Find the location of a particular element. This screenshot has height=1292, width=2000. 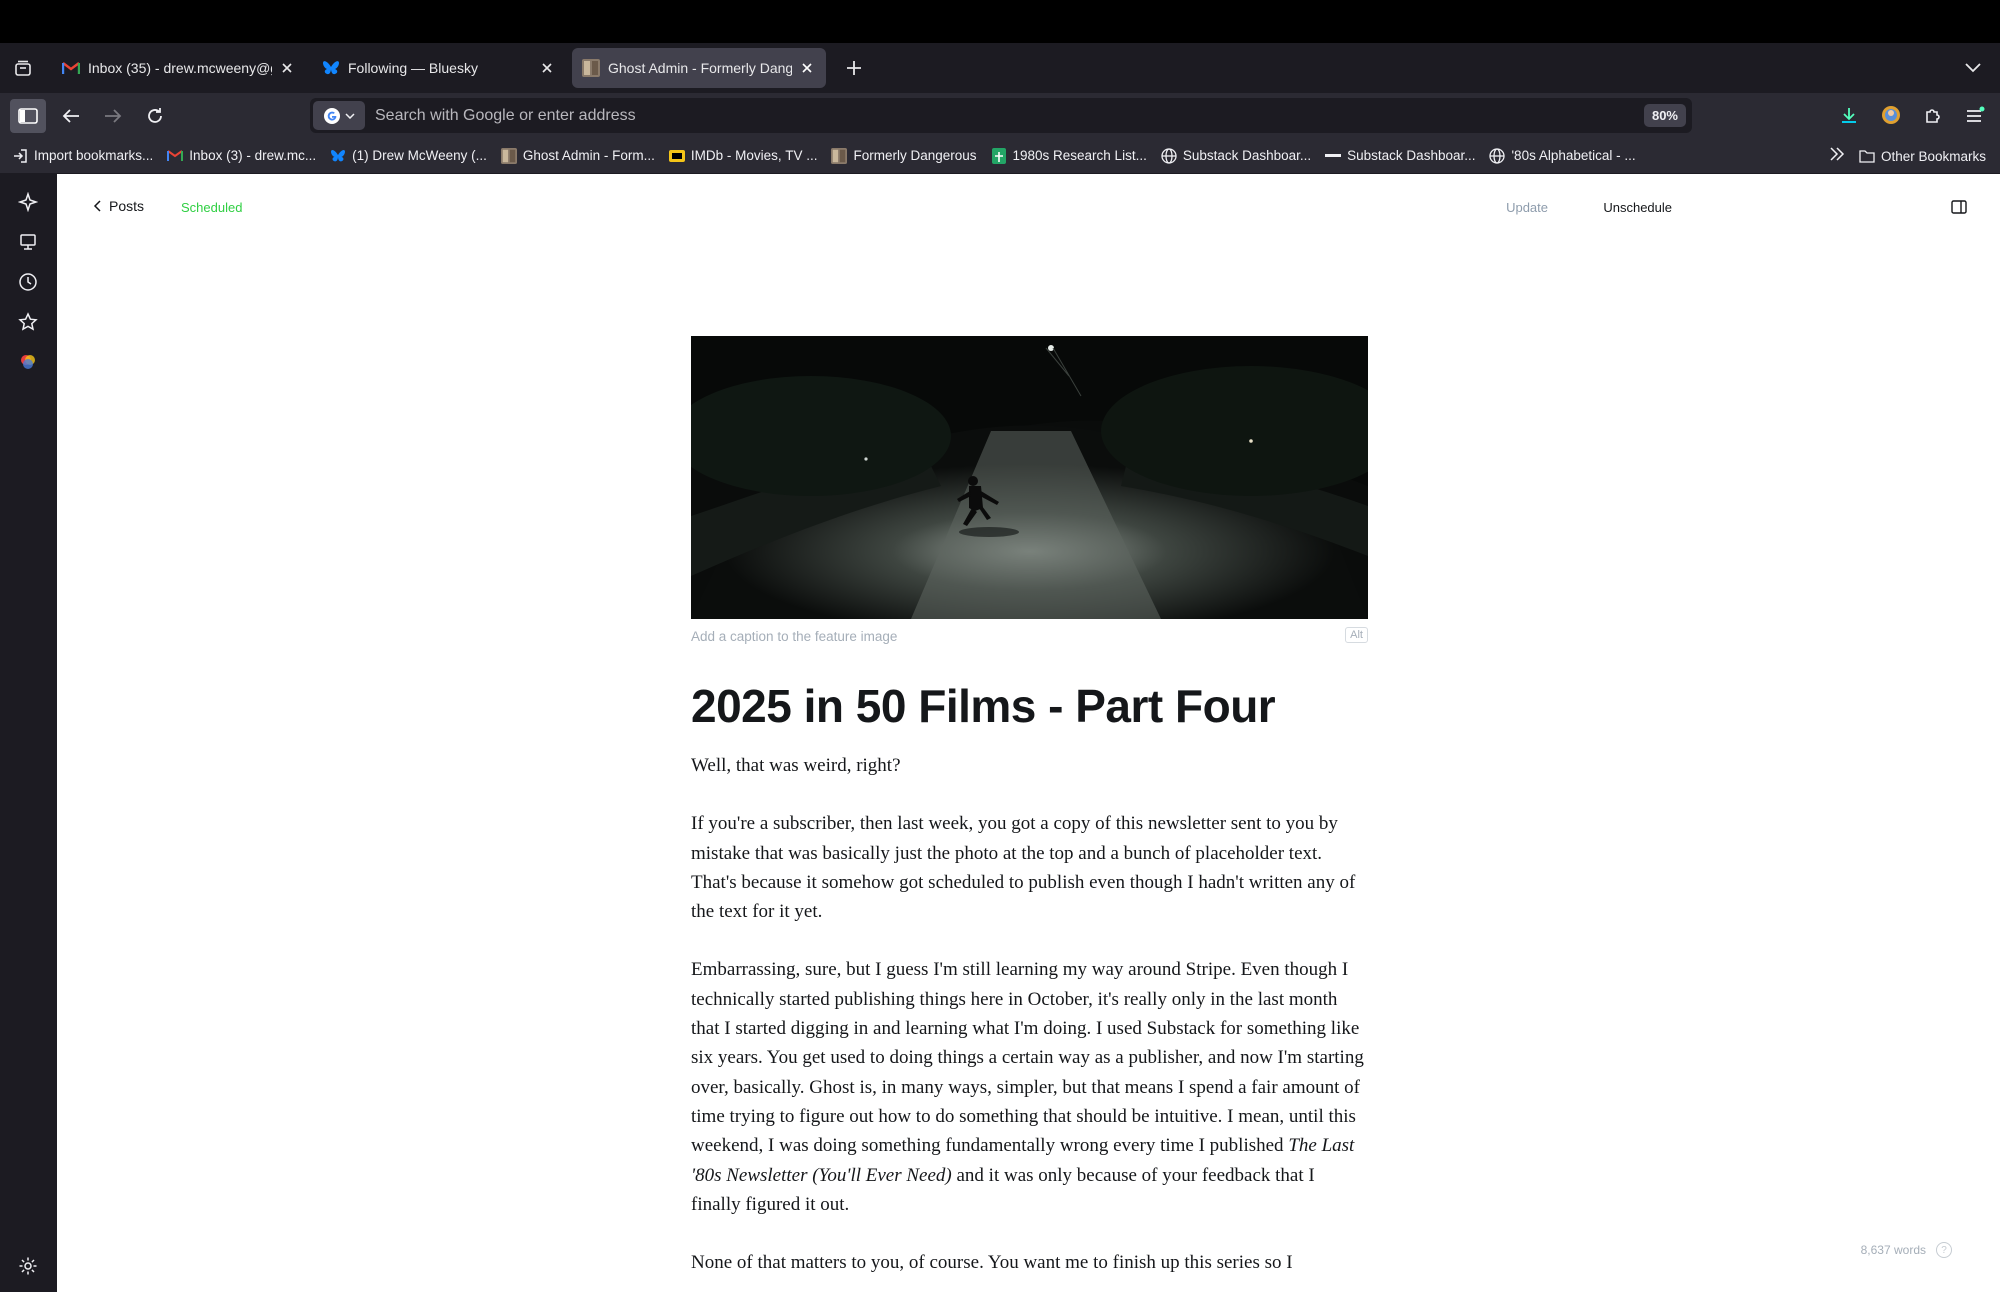

chevron-down-icon is located at coordinates (350, 115).